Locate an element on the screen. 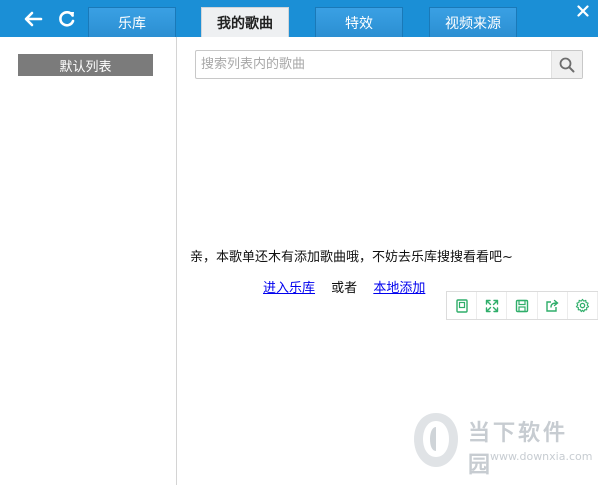  save-icon is located at coordinates (522, 305).